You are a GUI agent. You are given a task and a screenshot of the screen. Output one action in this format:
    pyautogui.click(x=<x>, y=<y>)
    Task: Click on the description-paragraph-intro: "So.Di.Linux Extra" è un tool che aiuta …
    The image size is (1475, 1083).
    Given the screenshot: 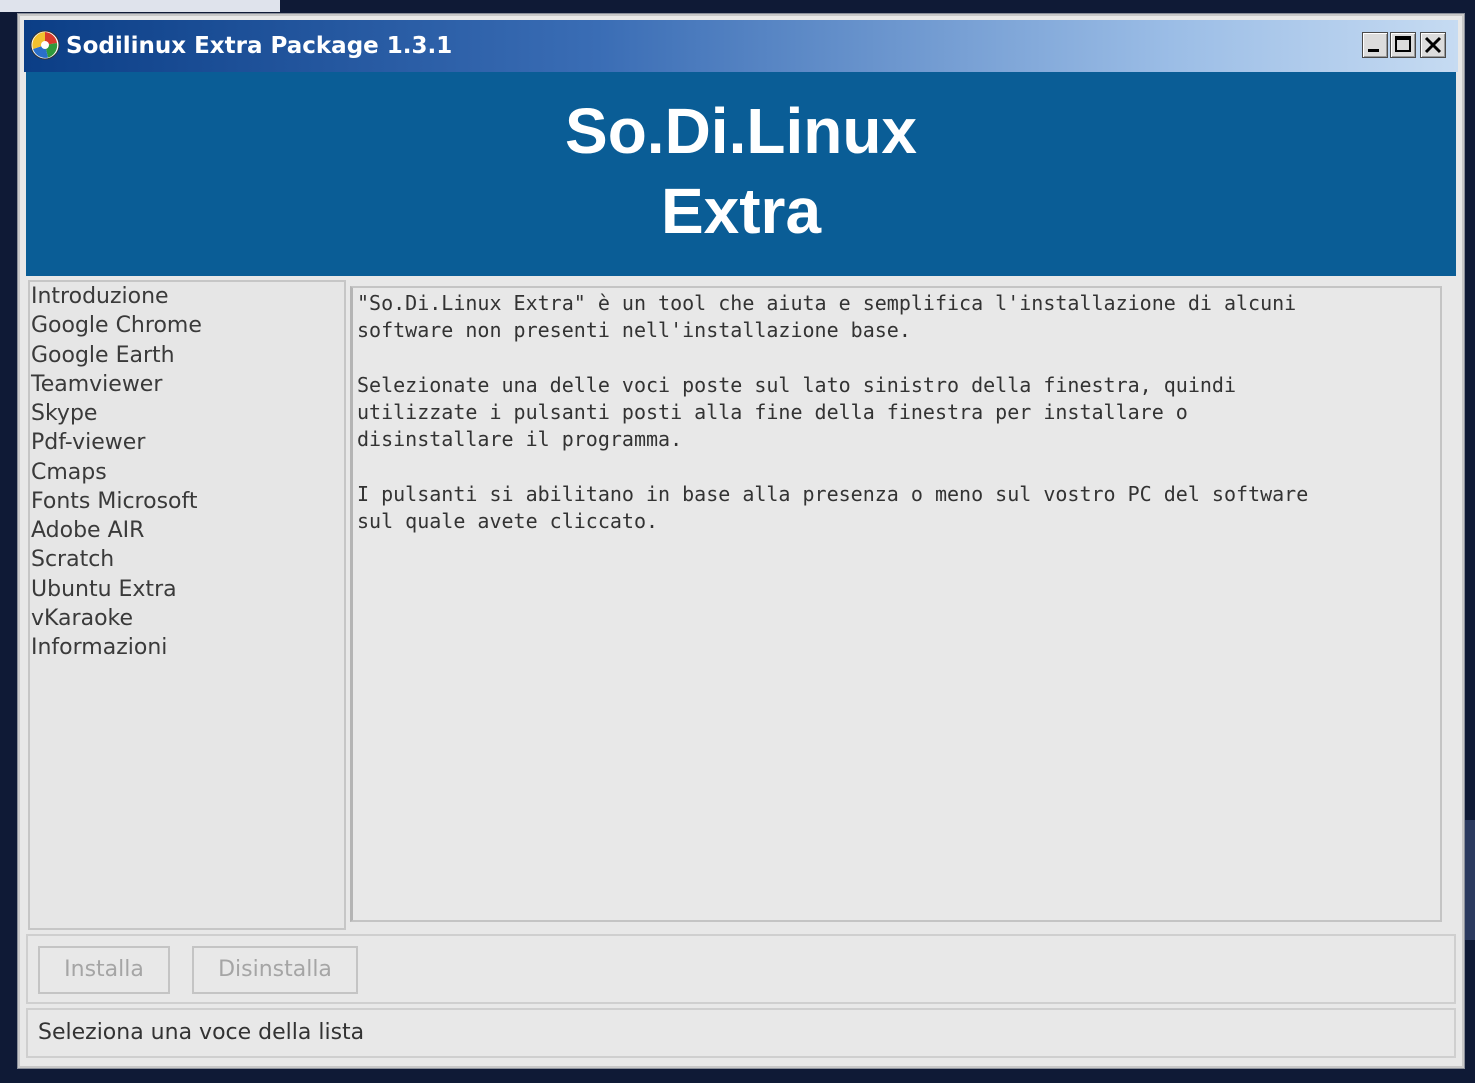 What is the action you would take?
    pyautogui.click(x=827, y=317)
    